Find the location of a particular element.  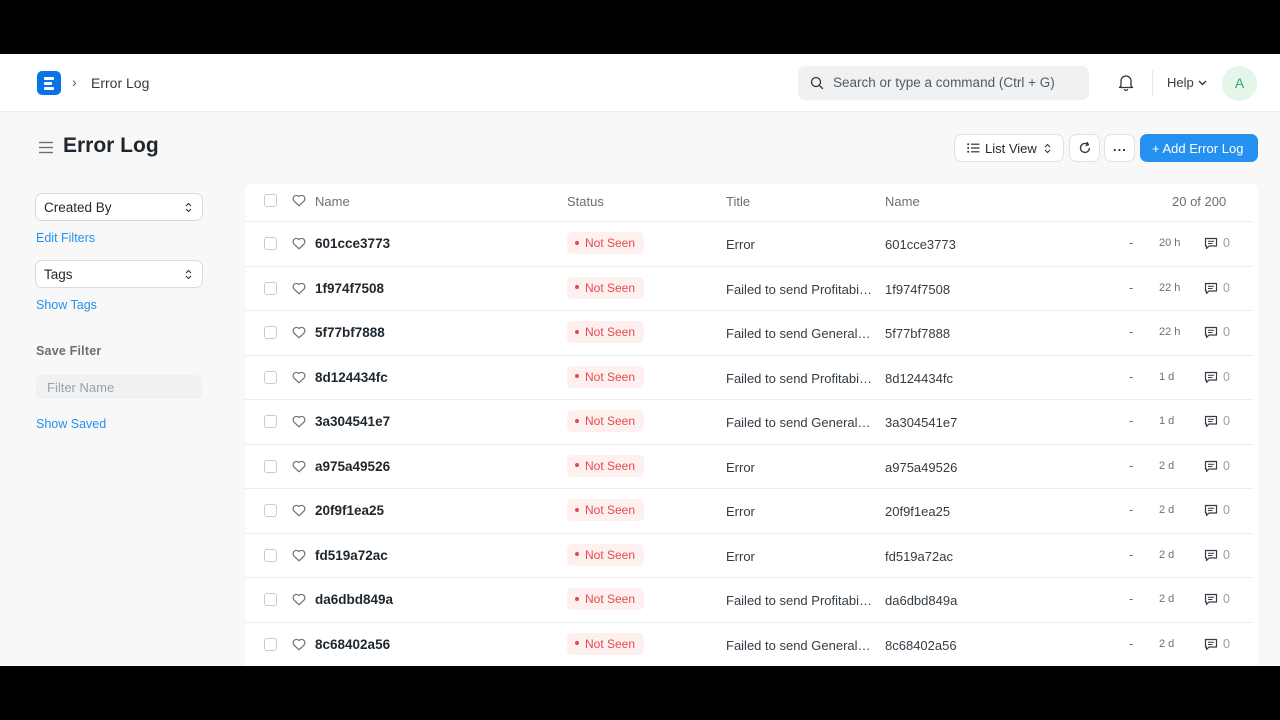

select-all-checkbox is located at coordinates (270, 200).